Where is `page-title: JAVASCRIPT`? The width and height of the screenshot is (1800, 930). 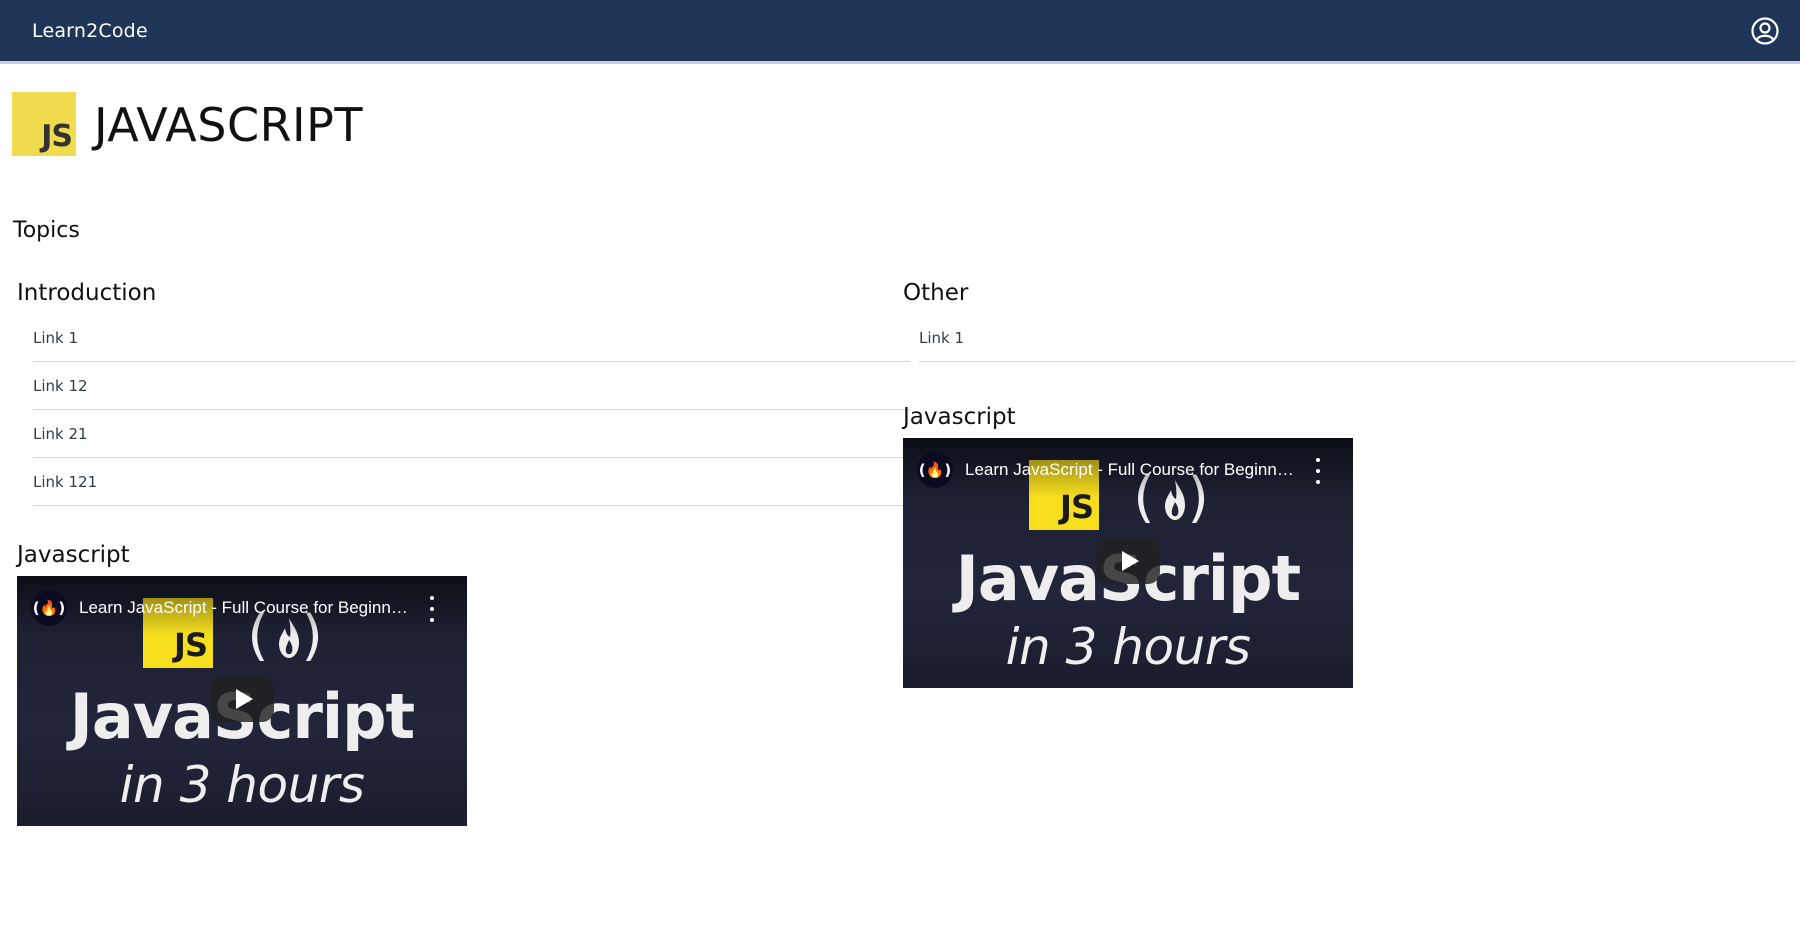
page-title: JAVASCRIPT is located at coordinates (228, 125).